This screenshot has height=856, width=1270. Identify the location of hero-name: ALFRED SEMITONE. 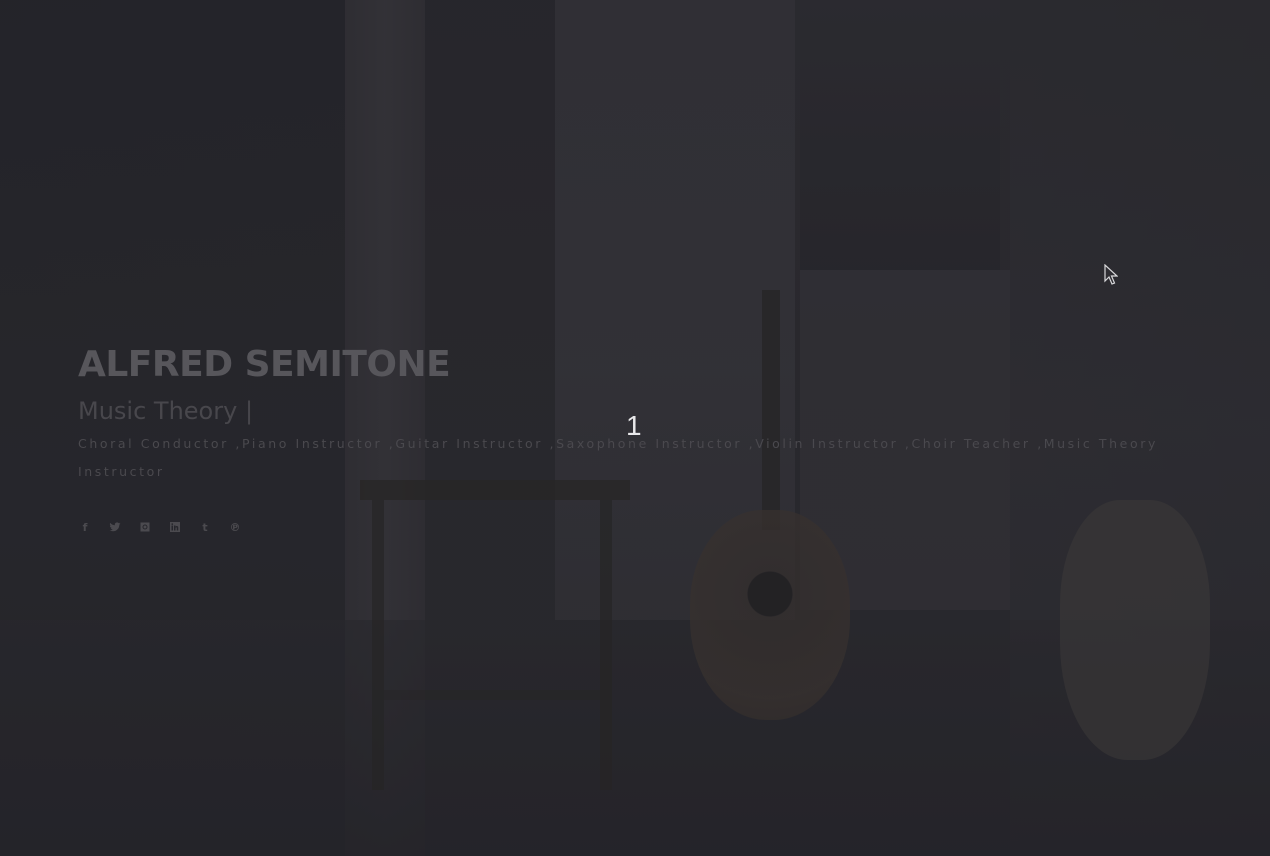
(264, 364).